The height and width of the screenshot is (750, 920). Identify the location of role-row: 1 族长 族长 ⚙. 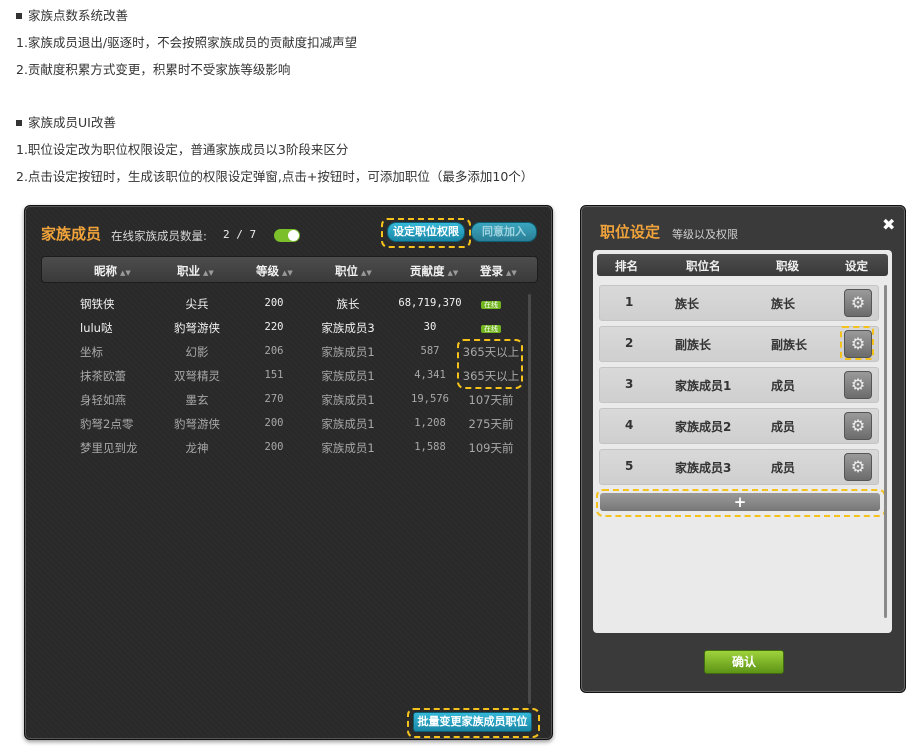
(739, 303).